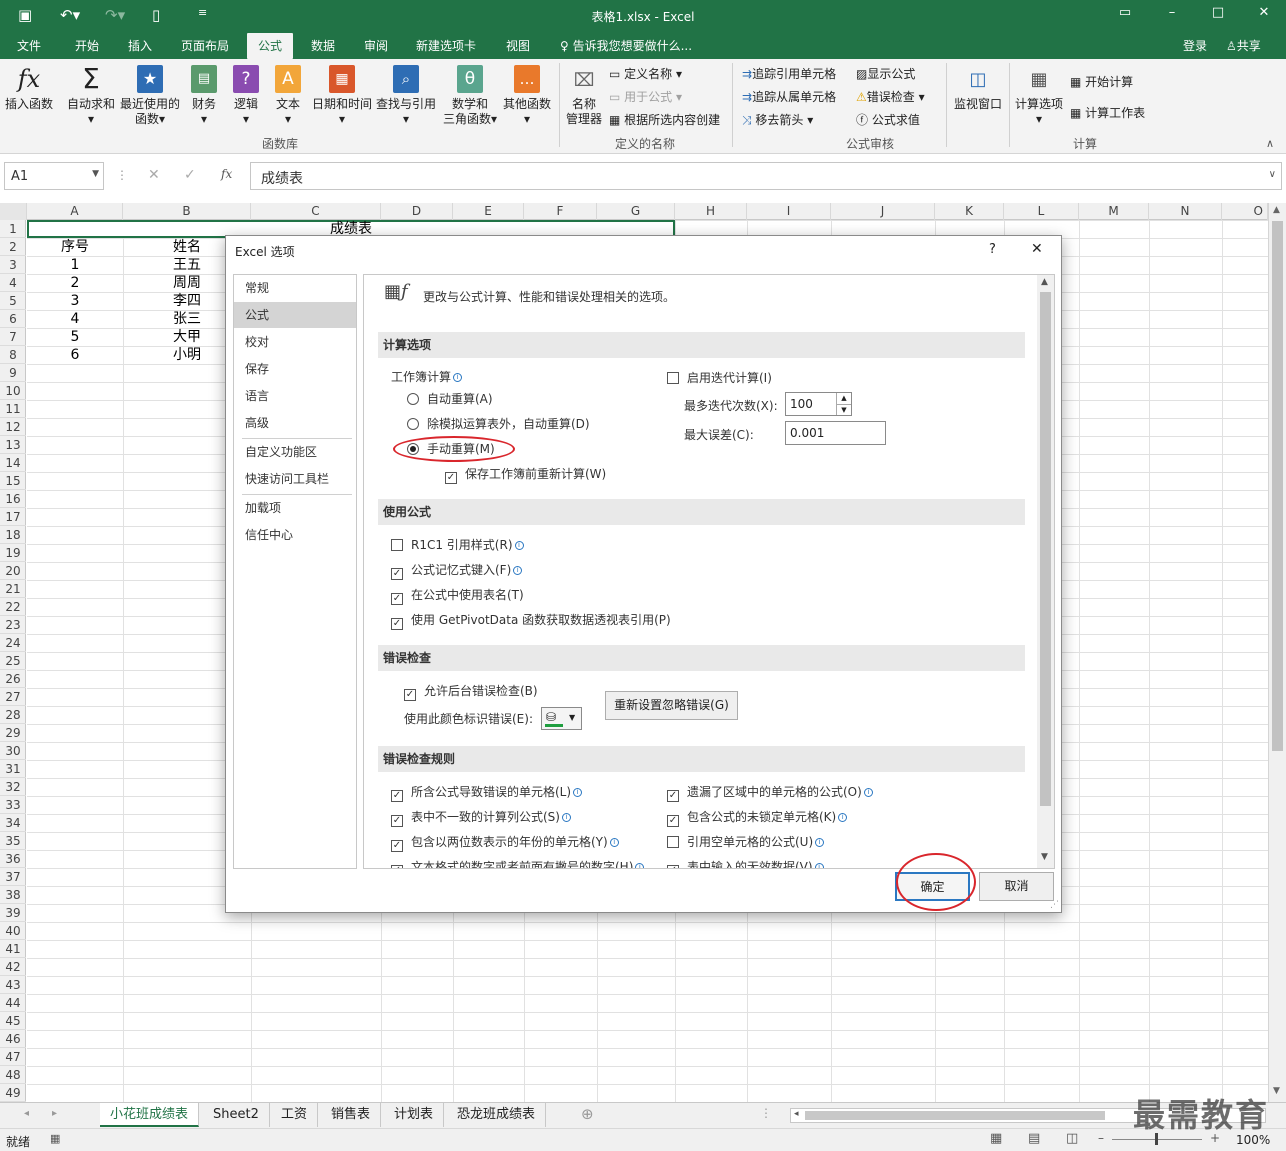 The image size is (1286, 1151). I want to click on row-header: 23, so click(13, 625).